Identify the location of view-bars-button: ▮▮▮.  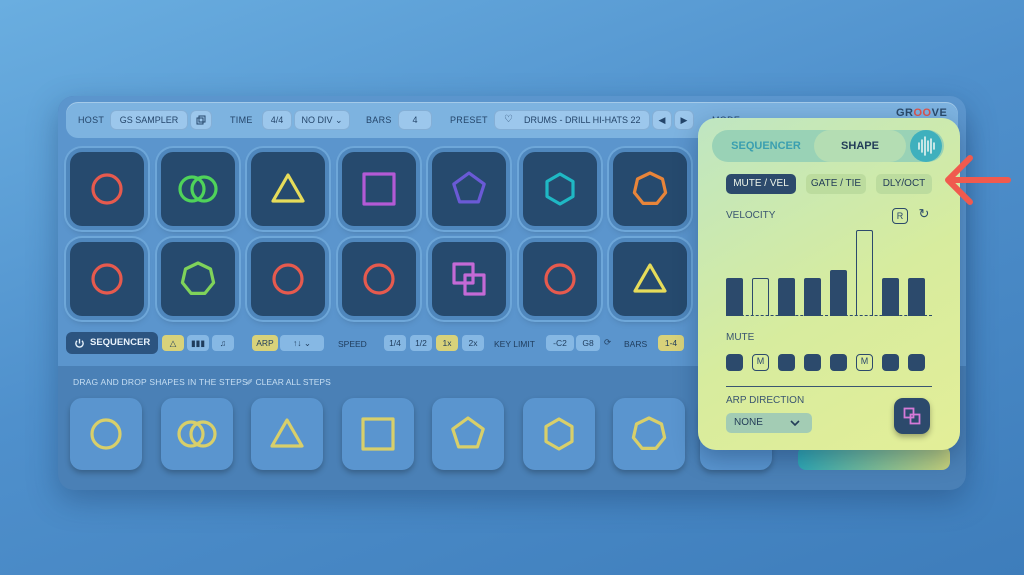
(198, 343).